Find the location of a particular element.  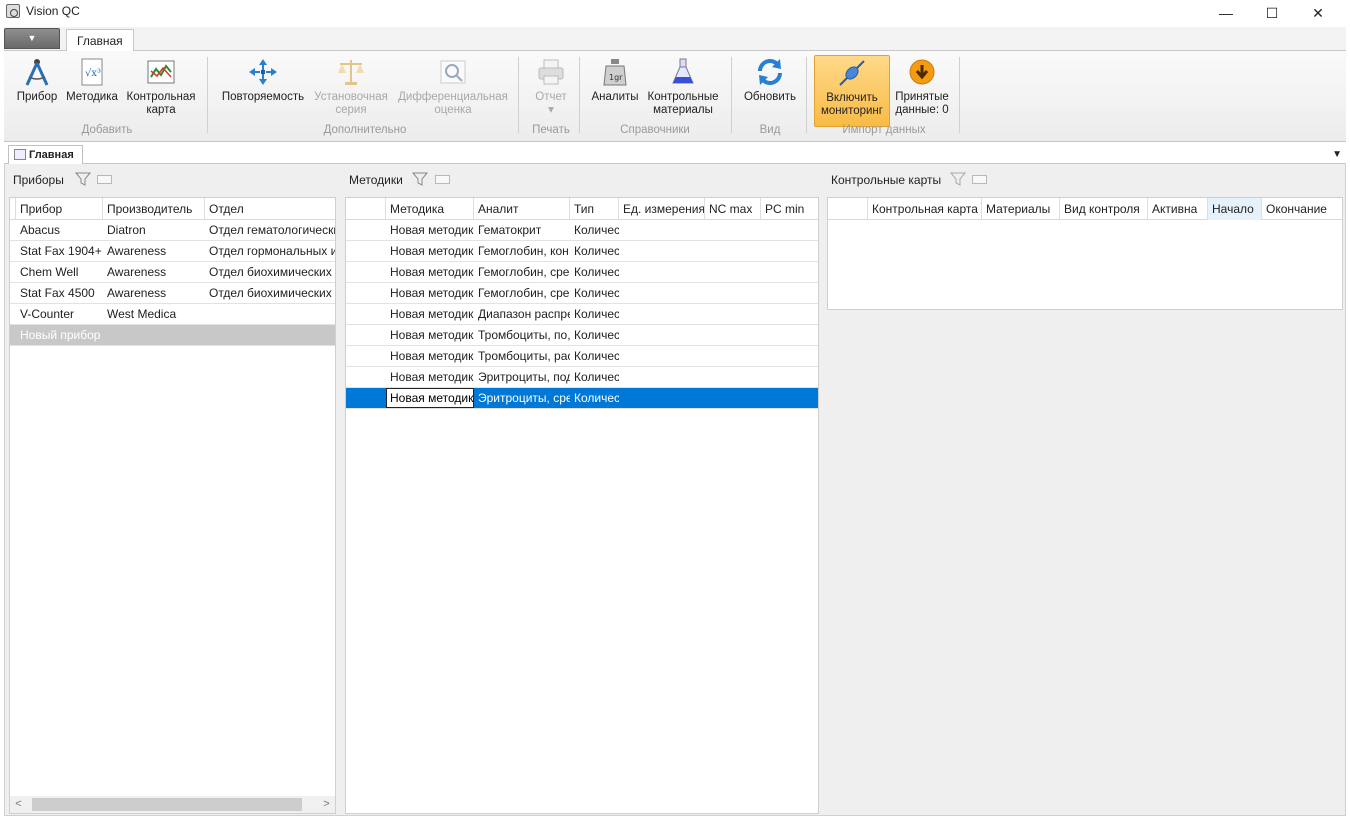

cell-manufacturer: West Medica is located at coordinates (154, 314).